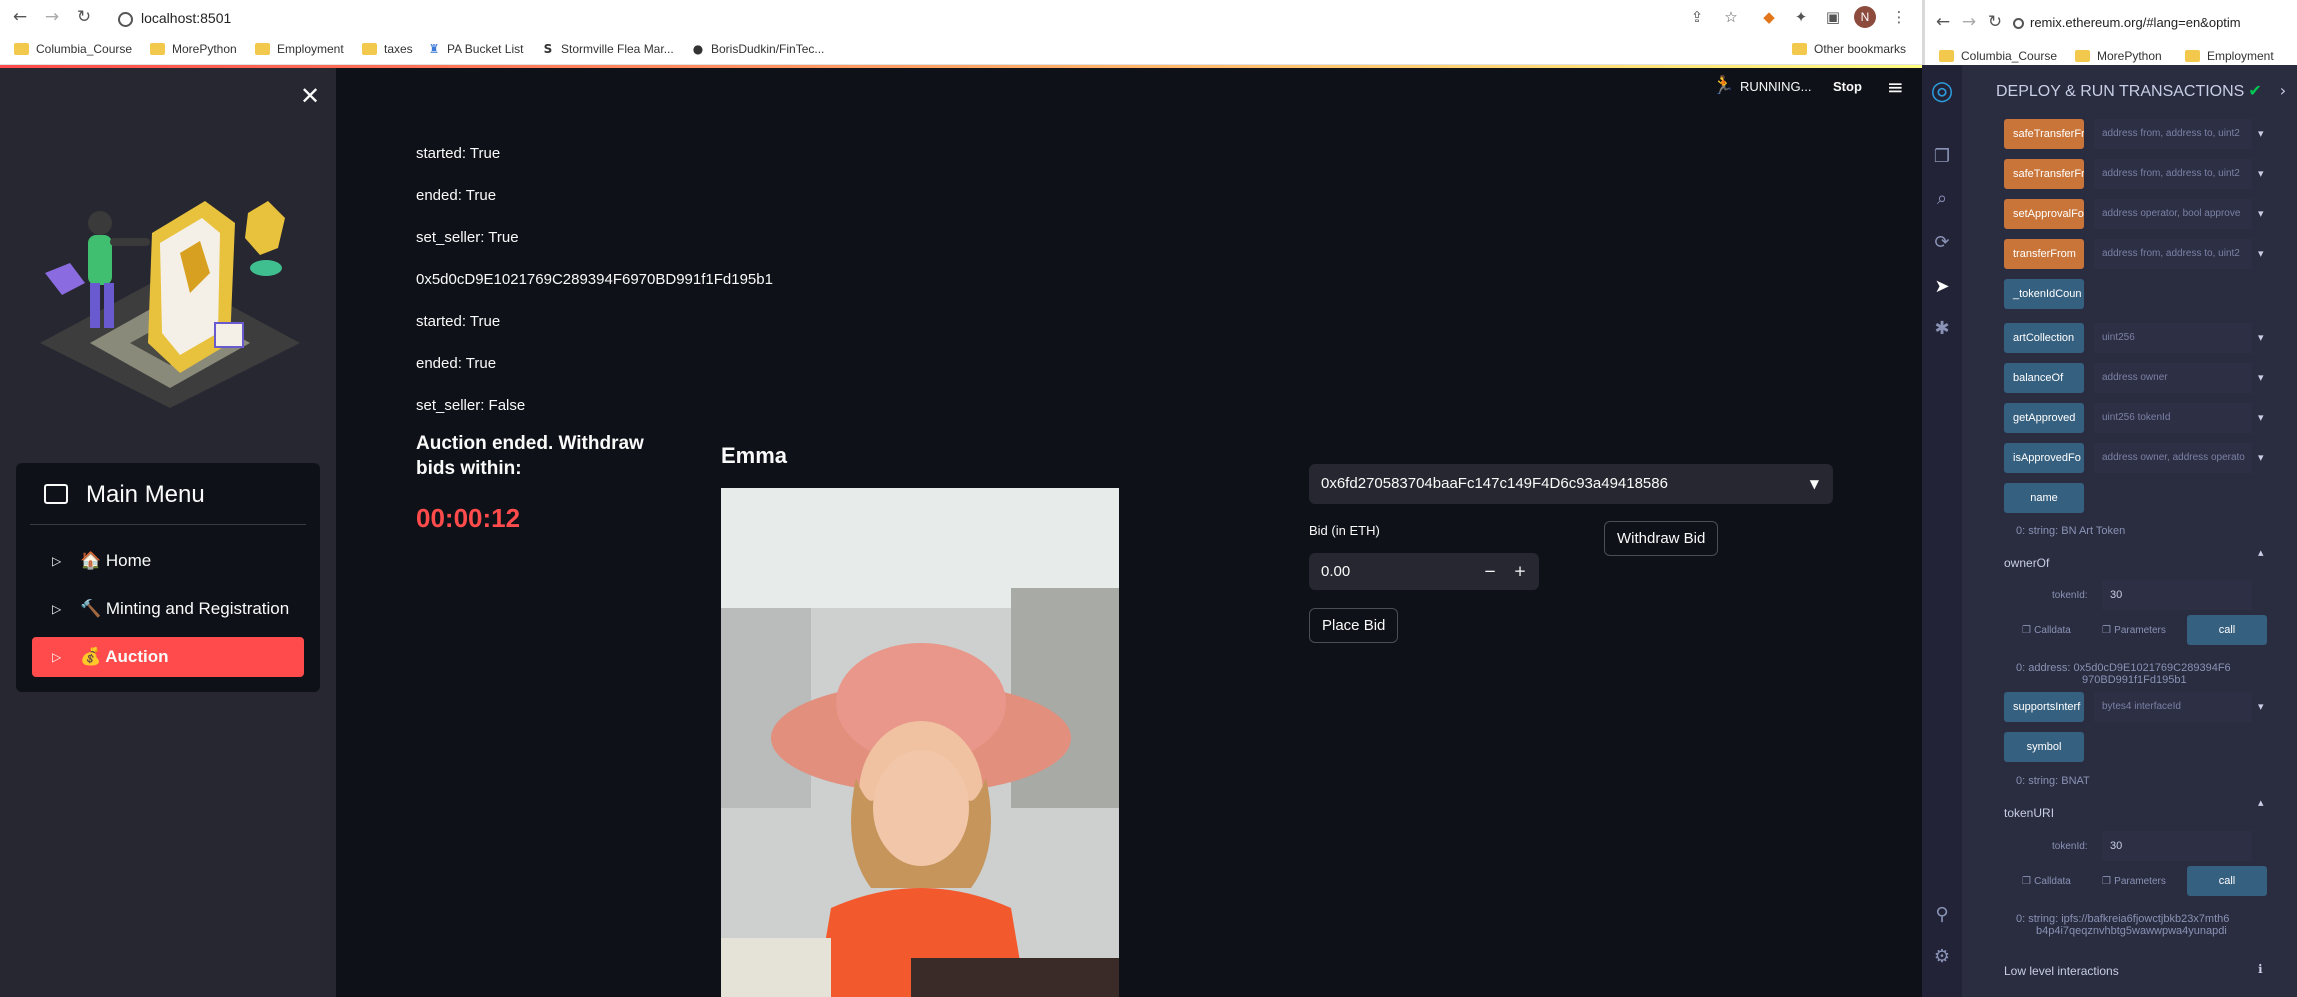 This screenshot has height=997, width=2297. What do you see at coordinates (2044, 458) in the screenshot?
I see `fn-isApprovedForAll: isApprovedFo` at bounding box center [2044, 458].